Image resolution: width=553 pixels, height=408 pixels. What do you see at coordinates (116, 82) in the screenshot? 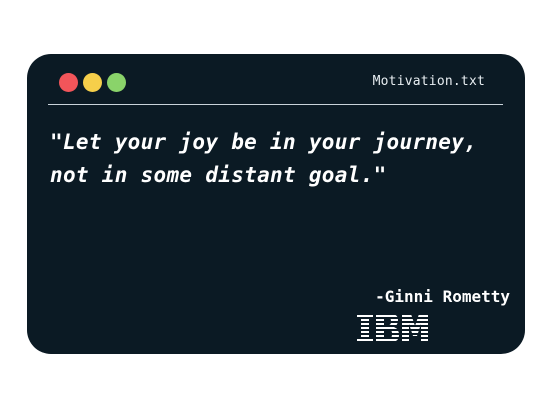
I see `maximize-dot-icon` at bounding box center [116, 82].